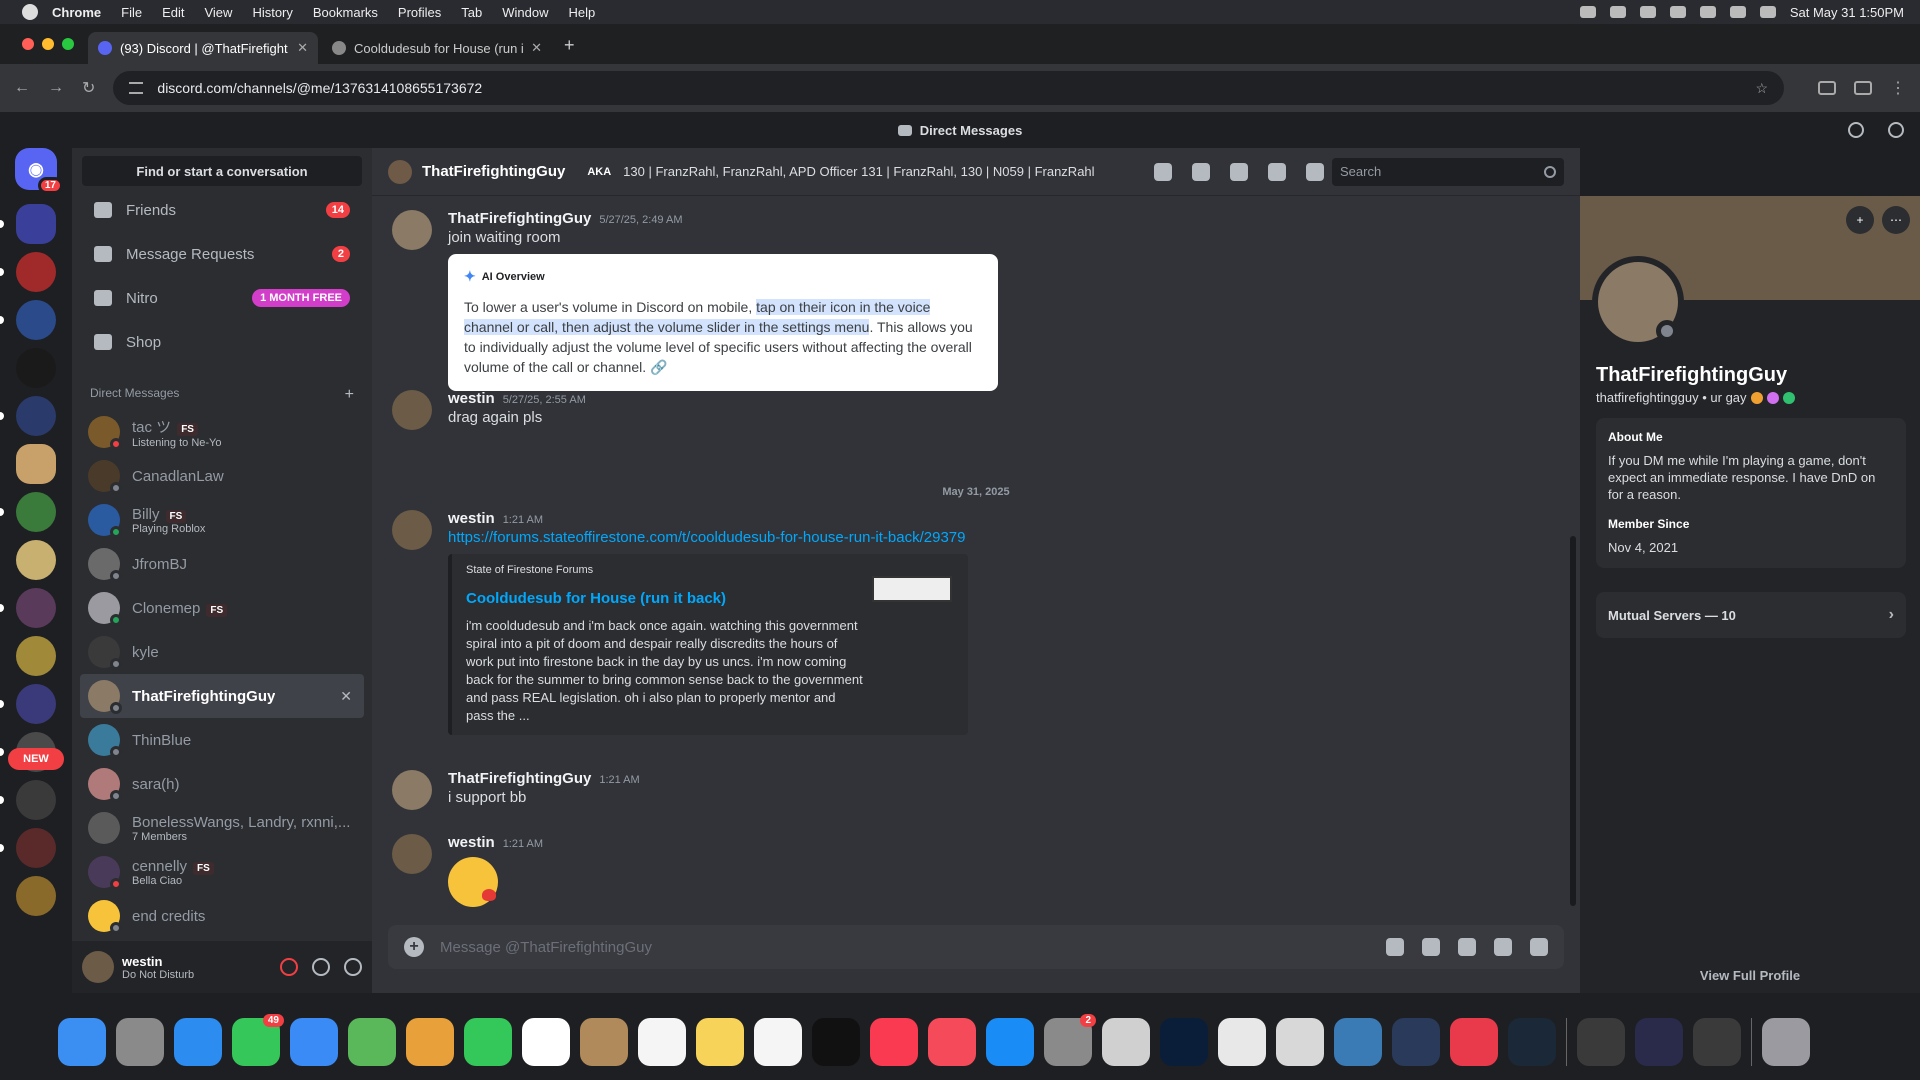  What do you see at coordinates (222, 608) in the screenshot?
I see `dm-item: Clonemep FS` at bounding box center [222, 608].